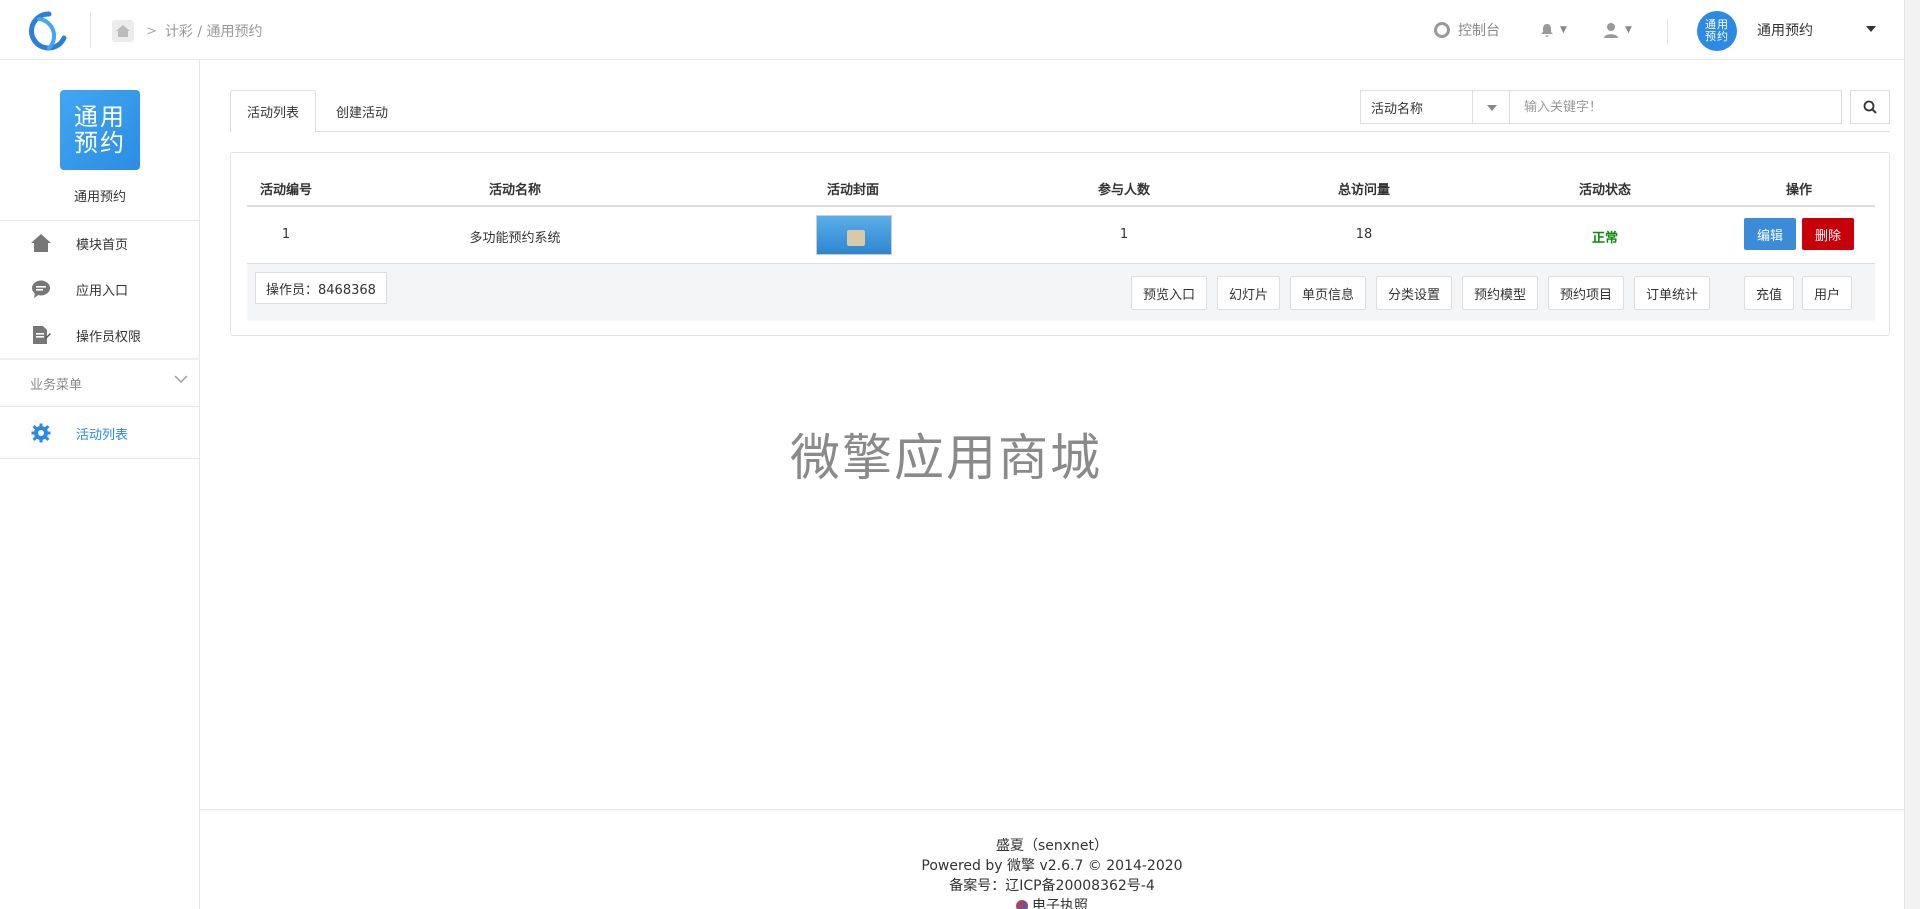  What do you see at coordinates (952, 30) in the screenshot?
I see `top-header: > 计彩 / 通用预约 控制台 ▼ ▼ 通用 预约 通用预约` at bounding box center [952, 30].